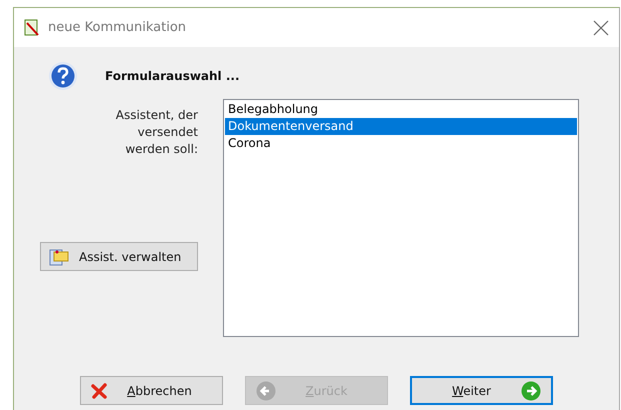  I want to click on notepad-icon, so click(59, 257).